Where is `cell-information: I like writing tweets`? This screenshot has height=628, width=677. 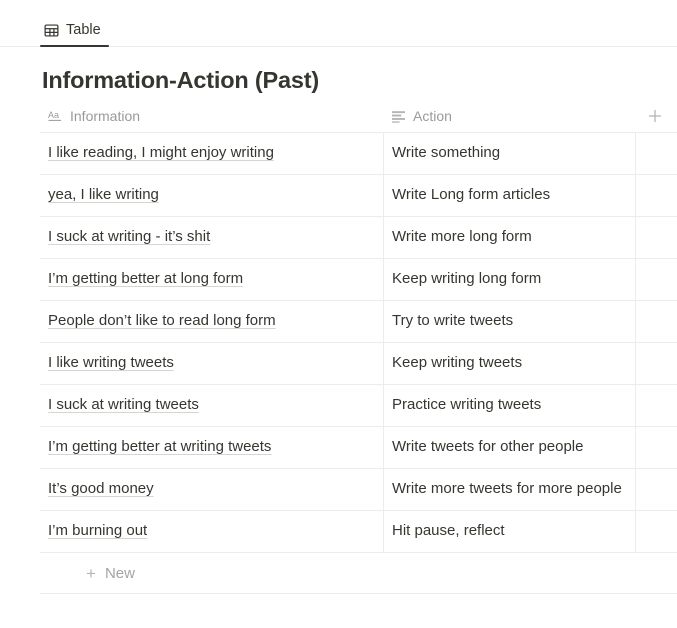 cell-information: I like writing tweets is located at coordinates (212, 364).